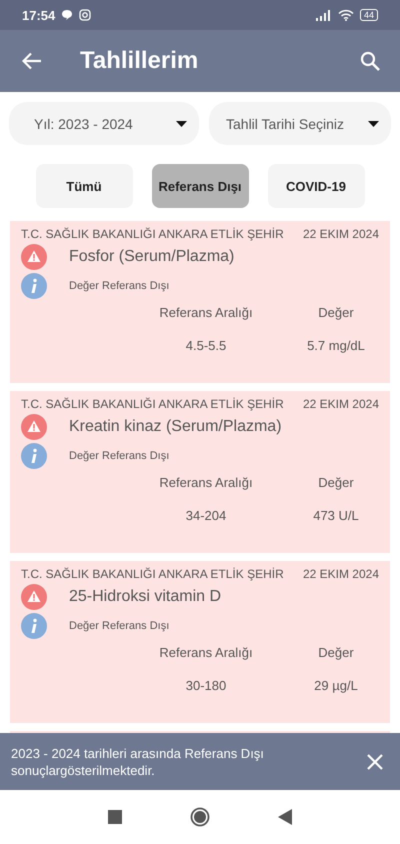 This screenshot has height=844, width=400. Describe the element at coordinates (39, 15) in the screenshot. I see `status-time: 17:54` at that location.